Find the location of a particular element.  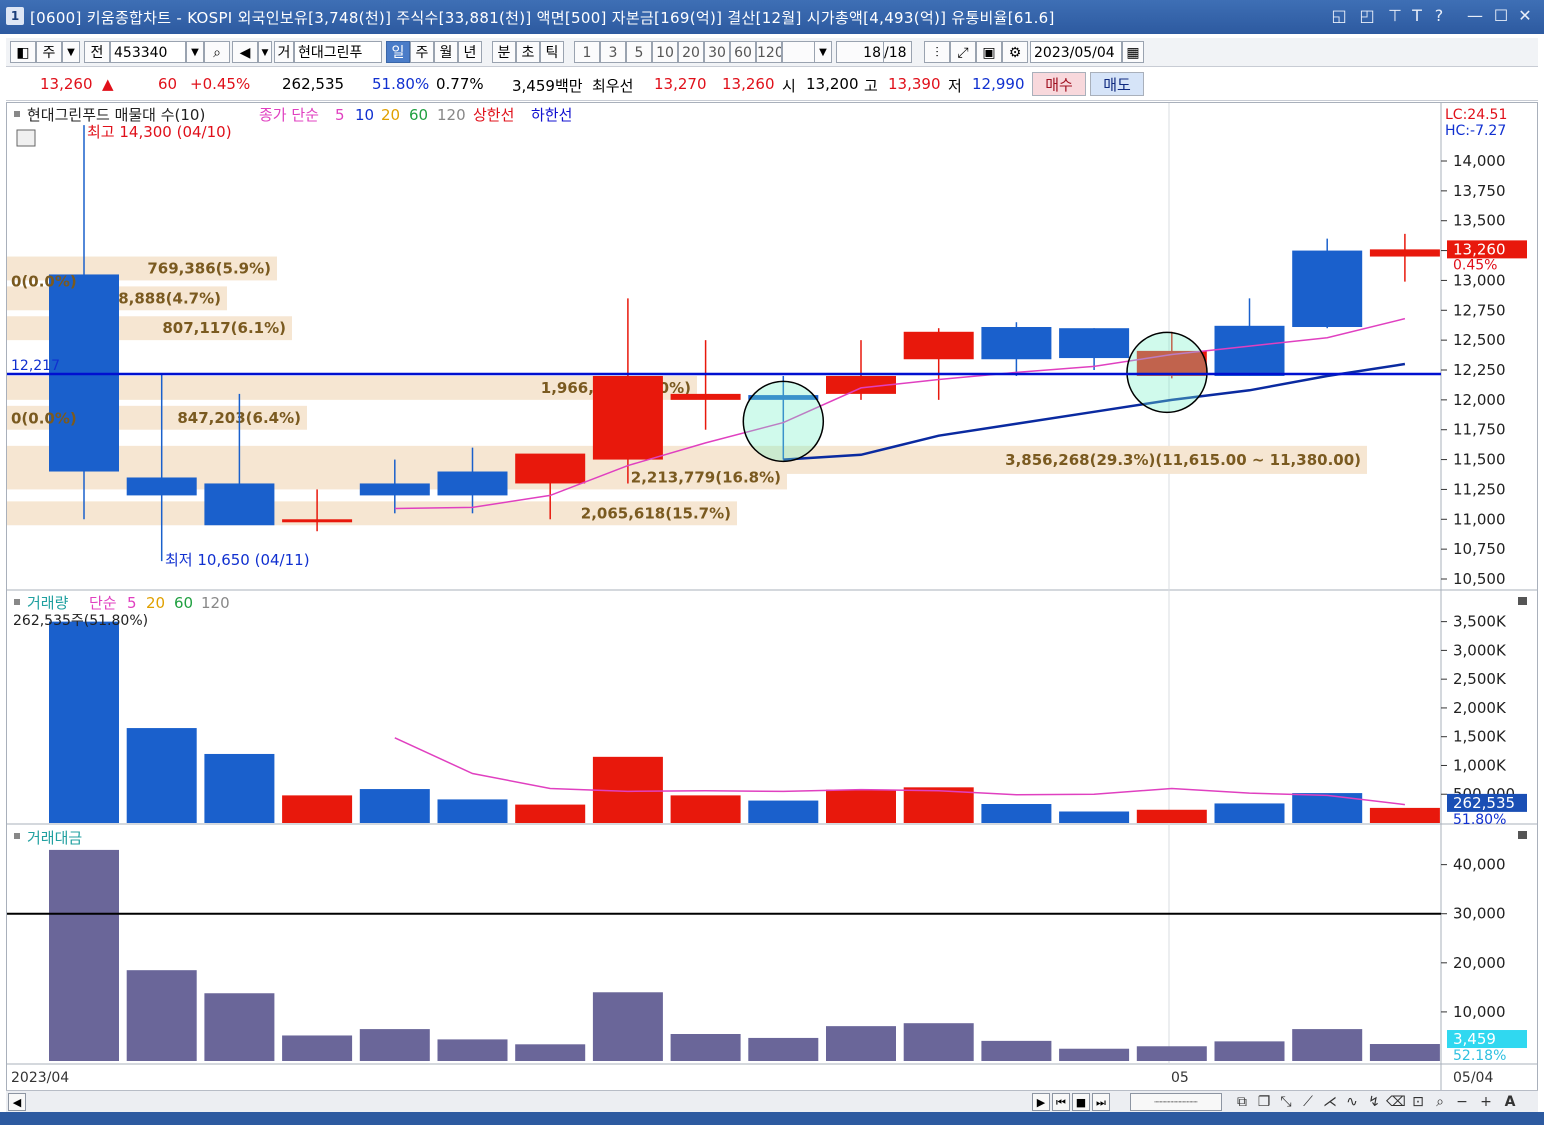

stock-name-field: 현대그린푸 is located at coordinates (338, 52).